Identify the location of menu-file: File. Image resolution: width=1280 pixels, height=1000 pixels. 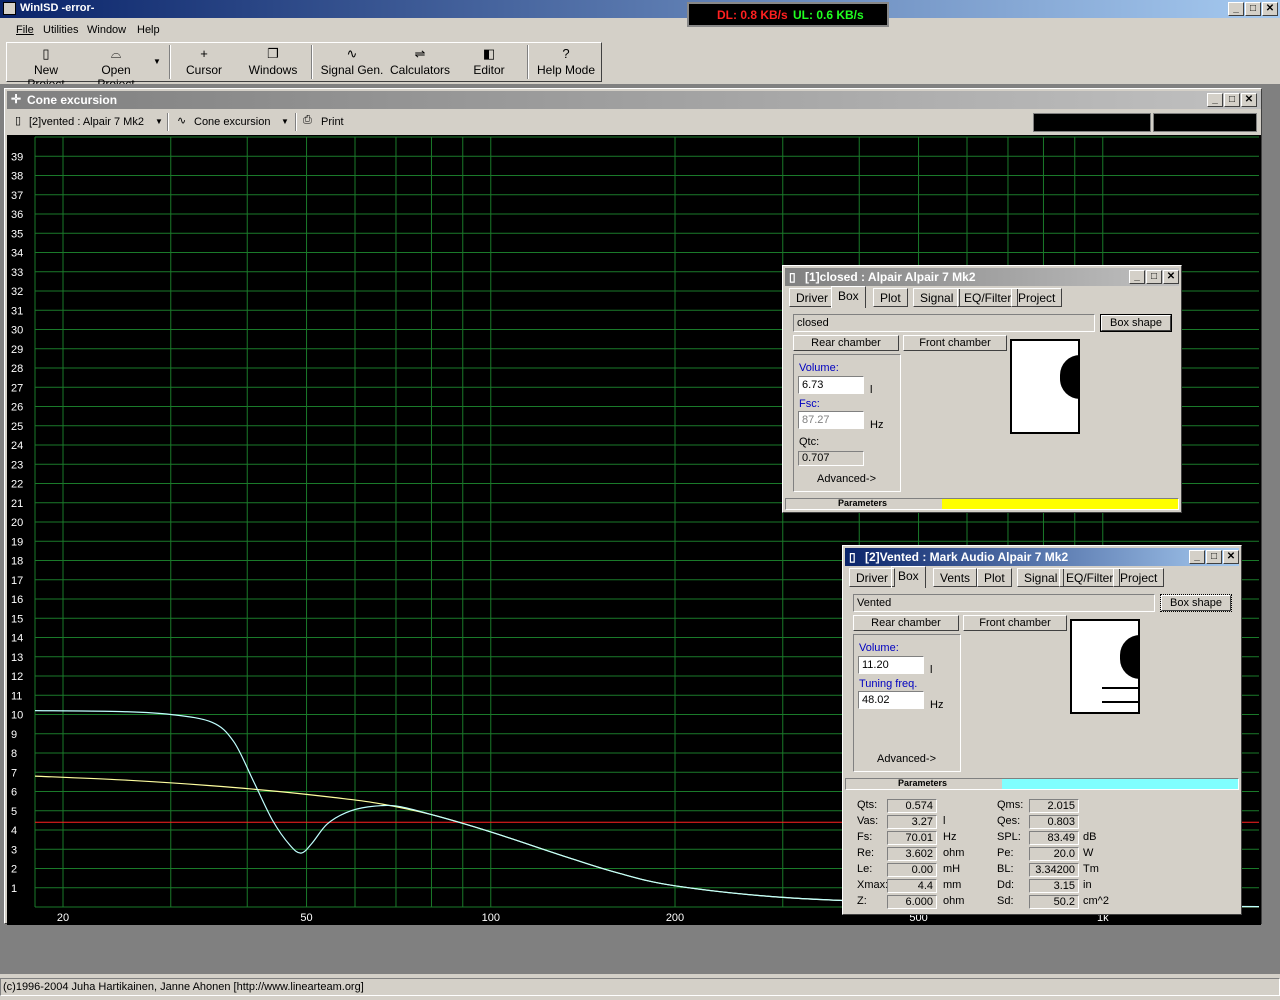
(25, 30).